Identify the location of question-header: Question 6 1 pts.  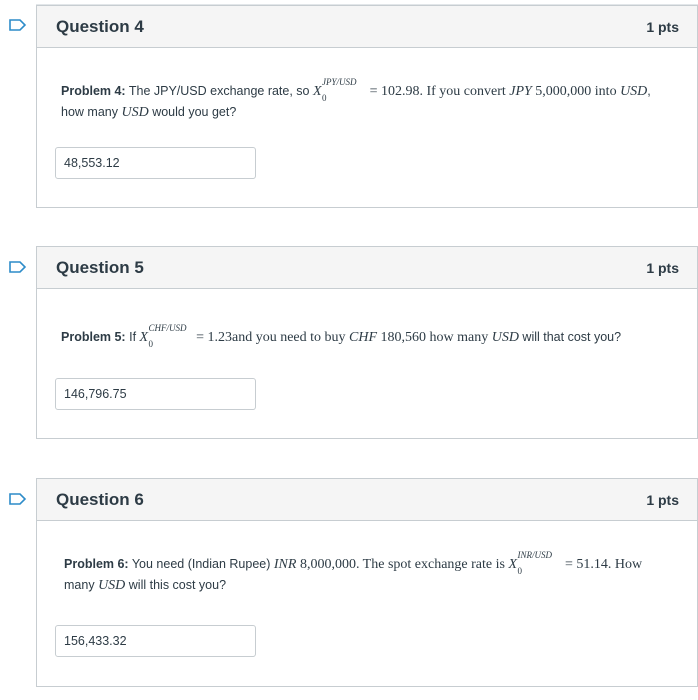
(367, 500).